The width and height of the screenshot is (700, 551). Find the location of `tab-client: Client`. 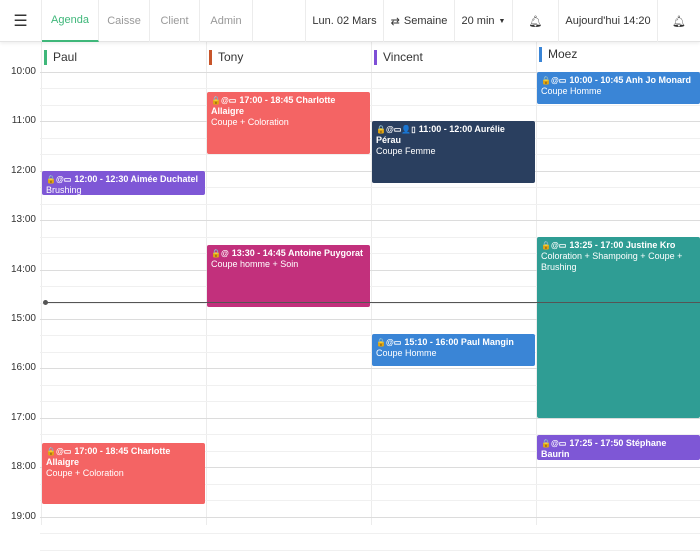

tab-client: Client is located at coordinates (175, 21).